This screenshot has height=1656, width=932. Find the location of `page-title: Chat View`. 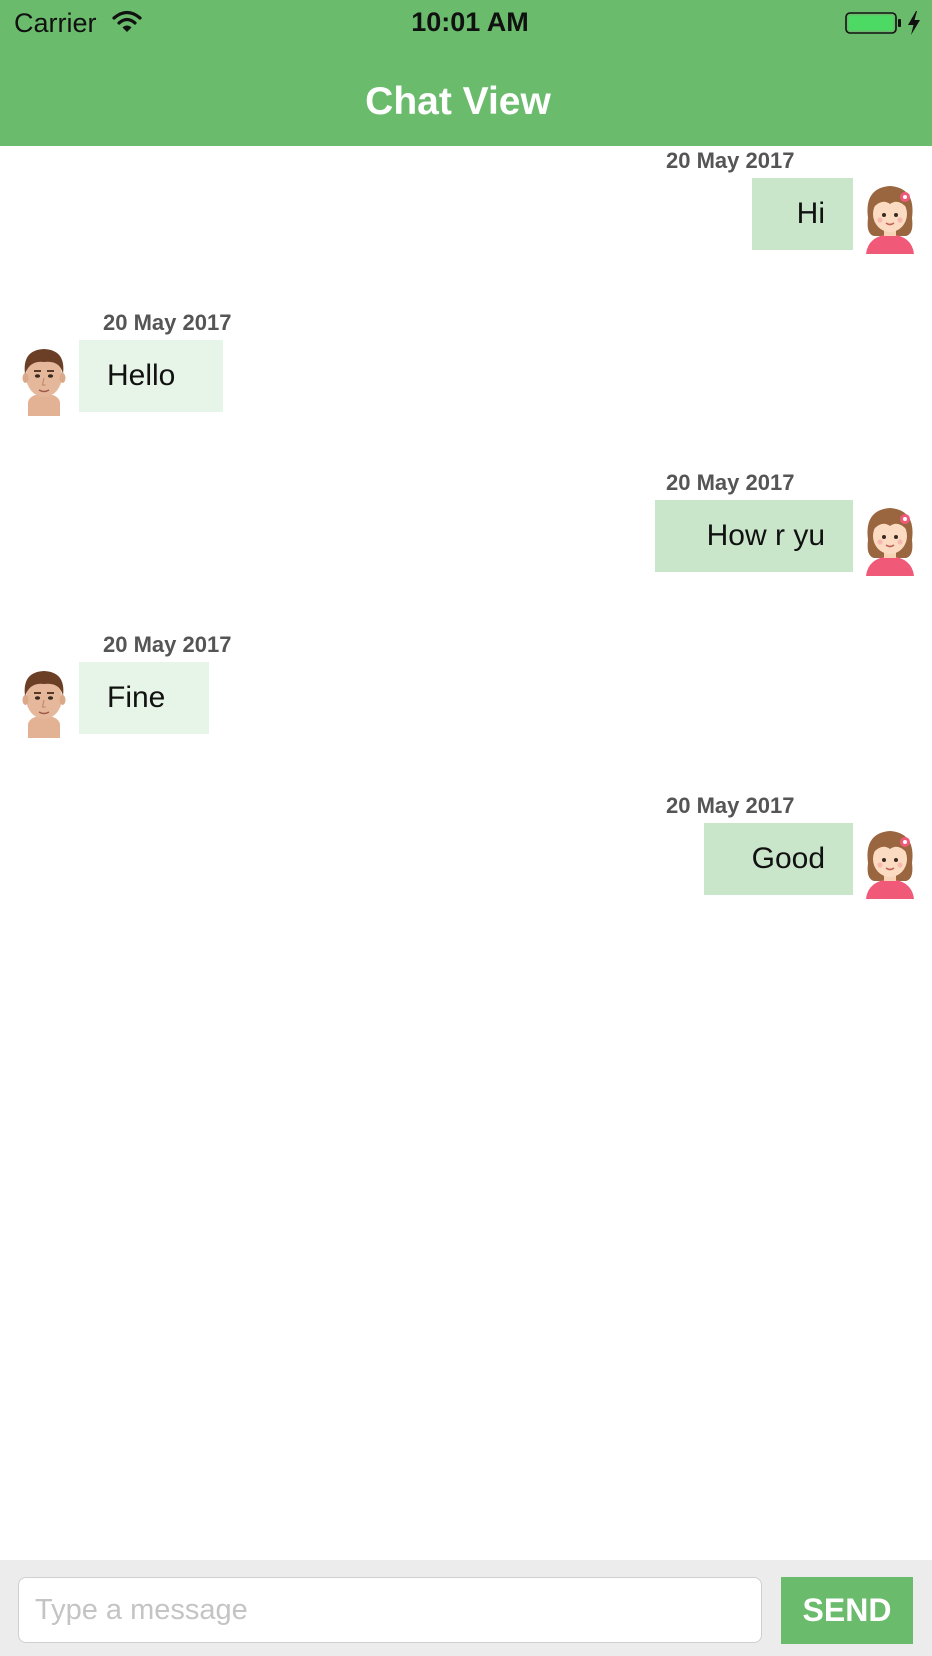

page-title: Chat View is located at coordinates (458, 101).